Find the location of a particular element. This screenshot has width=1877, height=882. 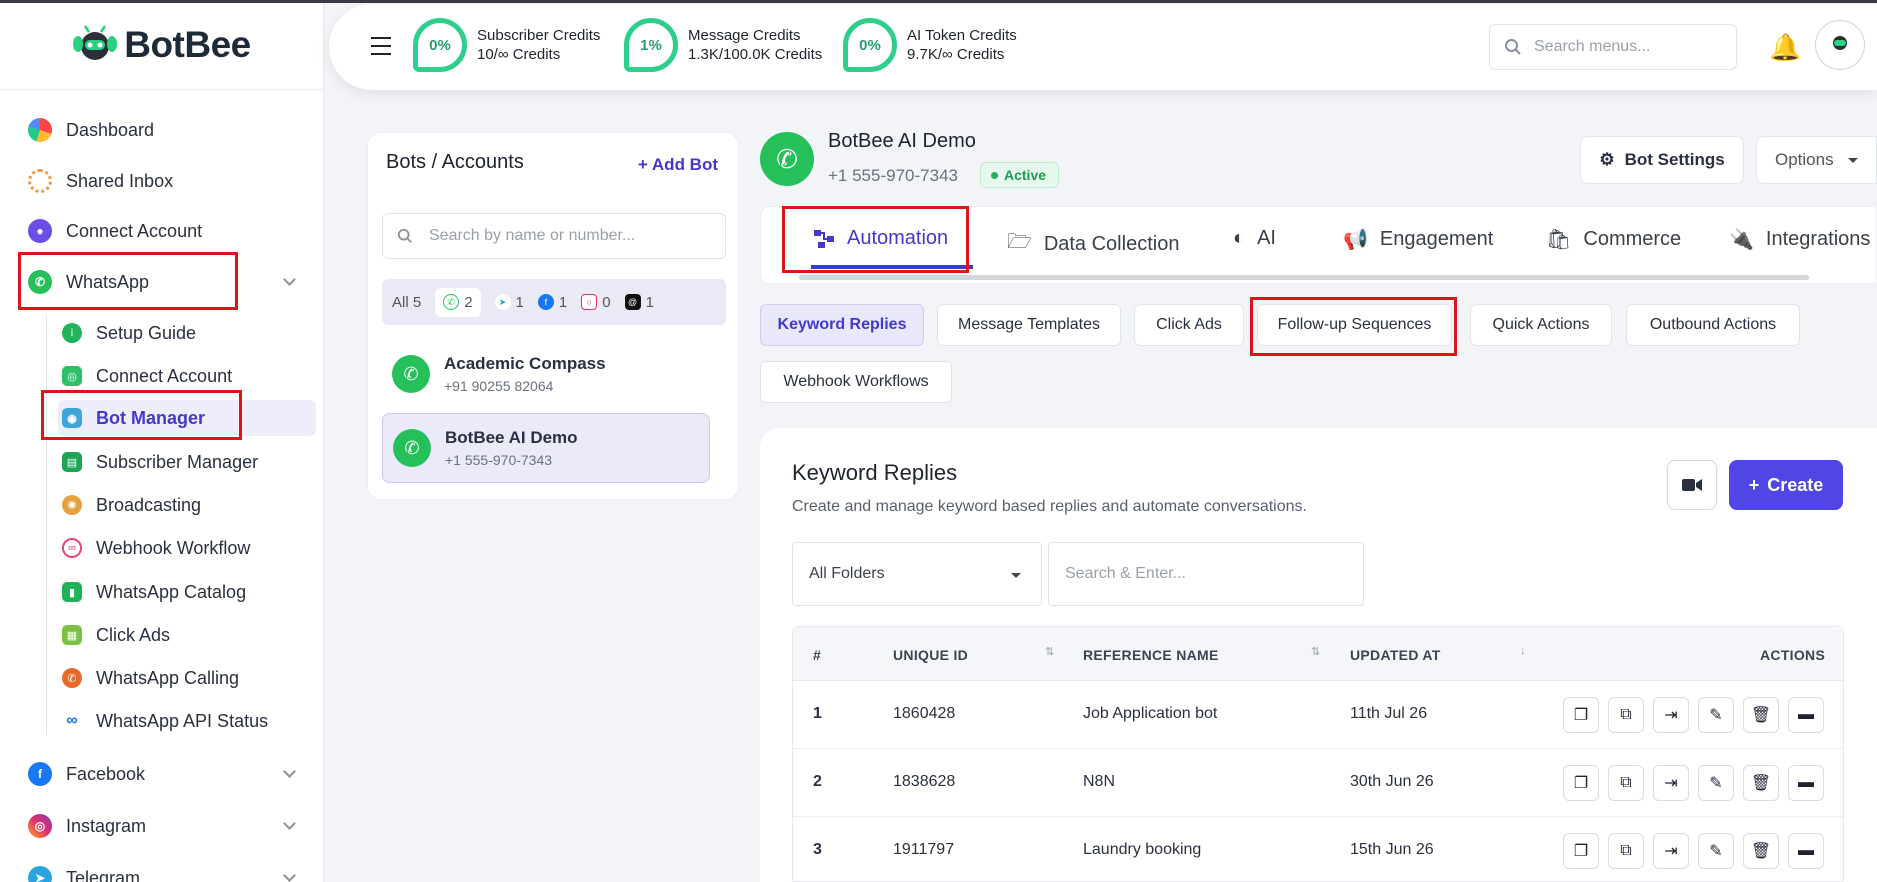

filter-telegram: ➤ 1 is located at coordinates (509, 302).